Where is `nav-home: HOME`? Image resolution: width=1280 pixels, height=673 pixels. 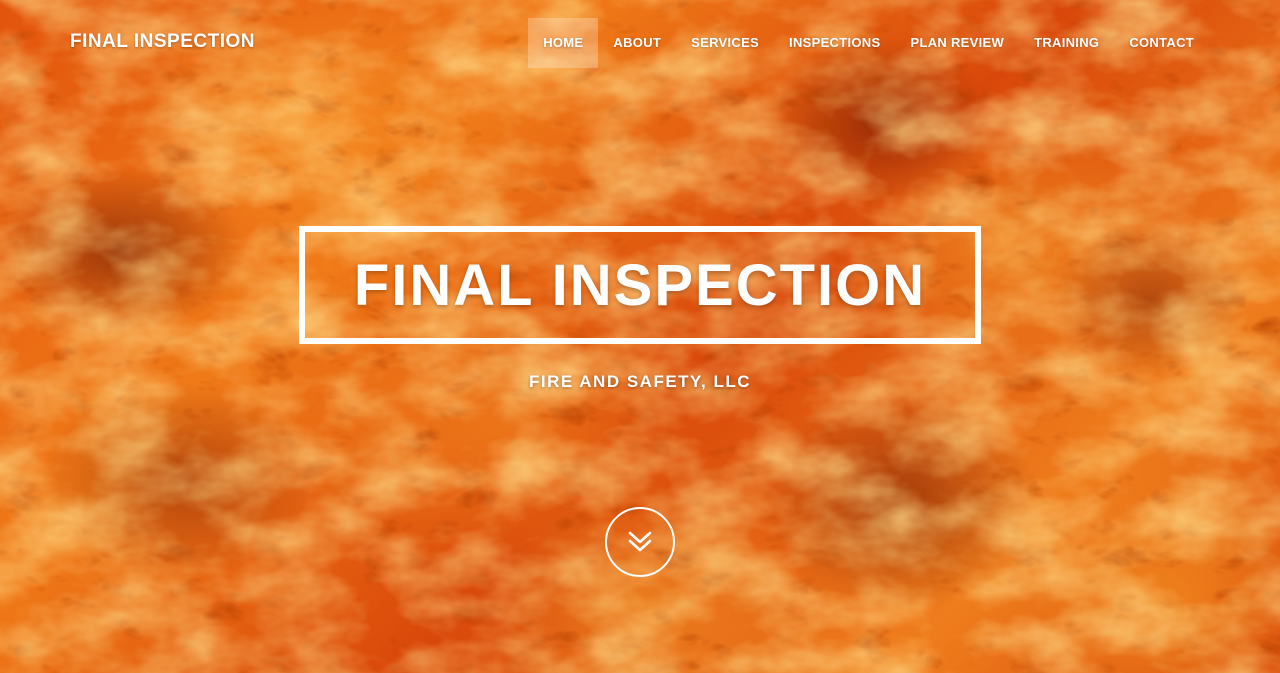
nav-home: HOME is located at coordinates (563, 43).